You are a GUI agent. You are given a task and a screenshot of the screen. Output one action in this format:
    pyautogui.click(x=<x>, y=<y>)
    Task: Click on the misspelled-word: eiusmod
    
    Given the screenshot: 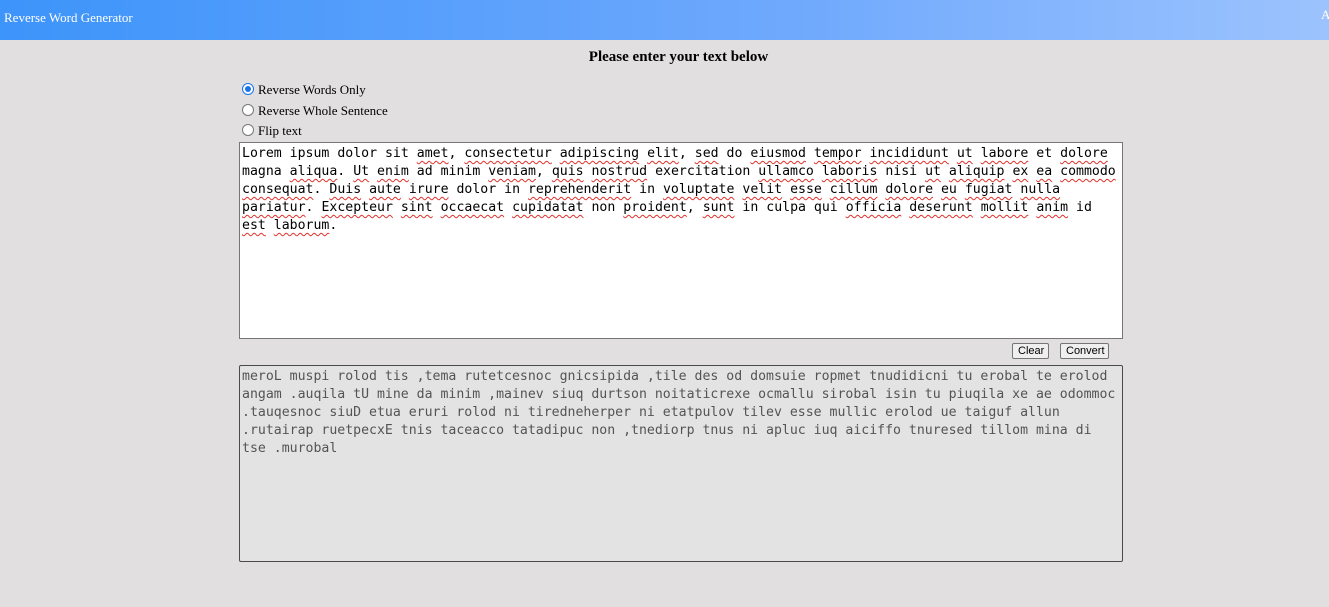 What is the action you would take?
    pyautogui.click(x=778, y=153)
    